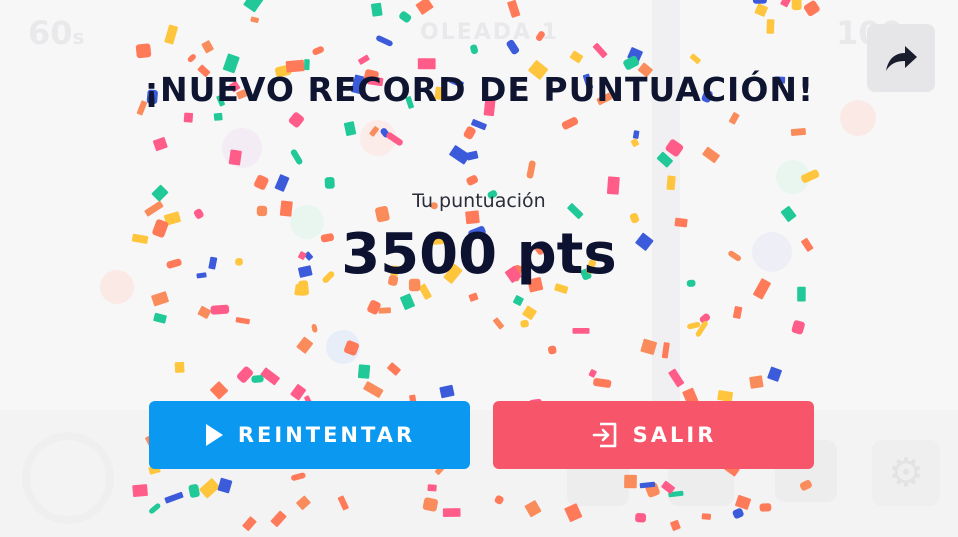  Describe the element at coordinates (479, 254) in the screenshot. I see `score-value: 3500 pts` at that location.